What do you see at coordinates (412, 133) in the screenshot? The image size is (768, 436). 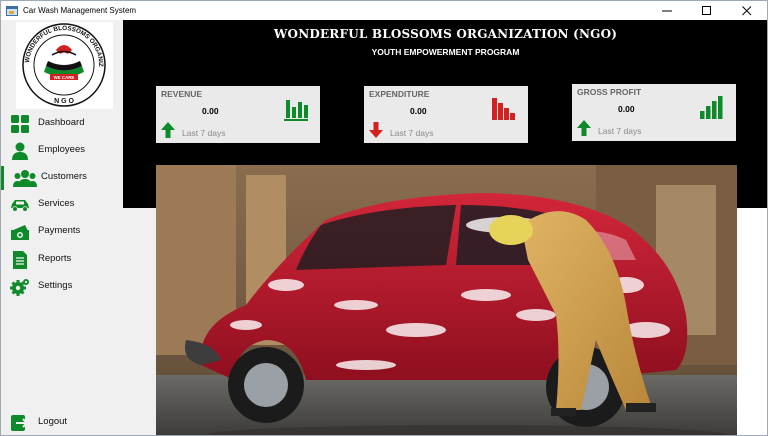 I see `expenditure-period: Last 7 days` at bounding box center [412, 133].